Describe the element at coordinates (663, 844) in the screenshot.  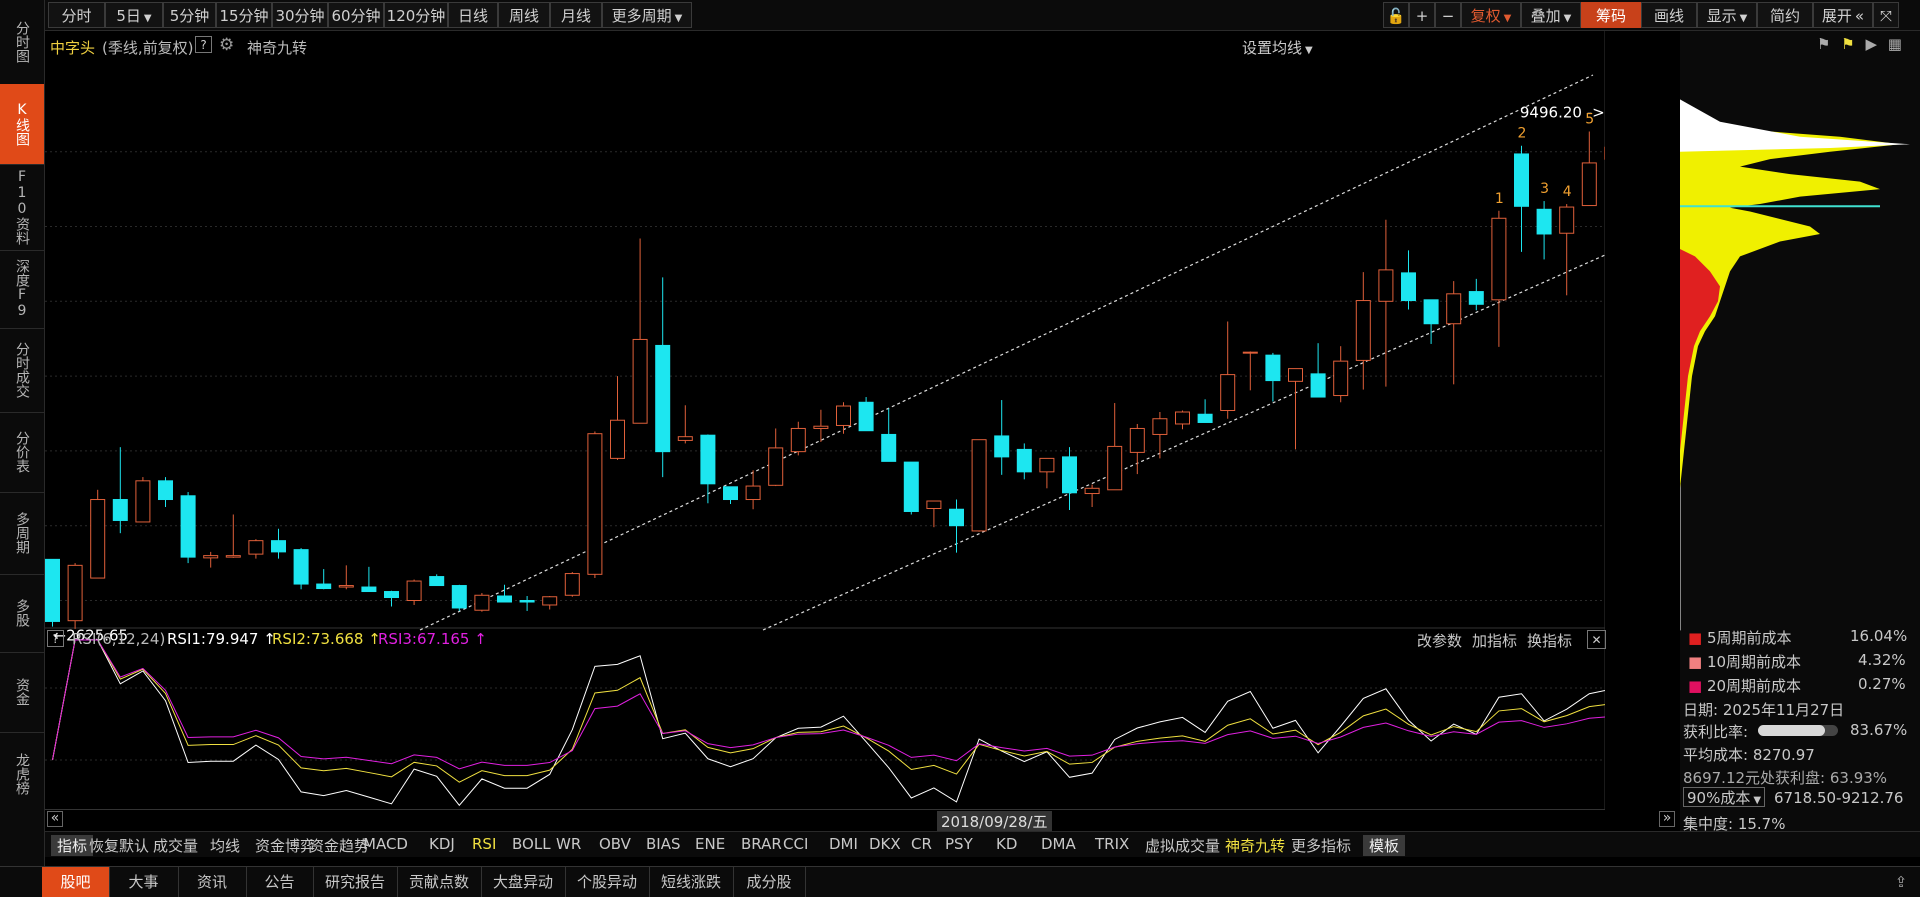
I see `indicator-tab-12: BIAS` at that location.